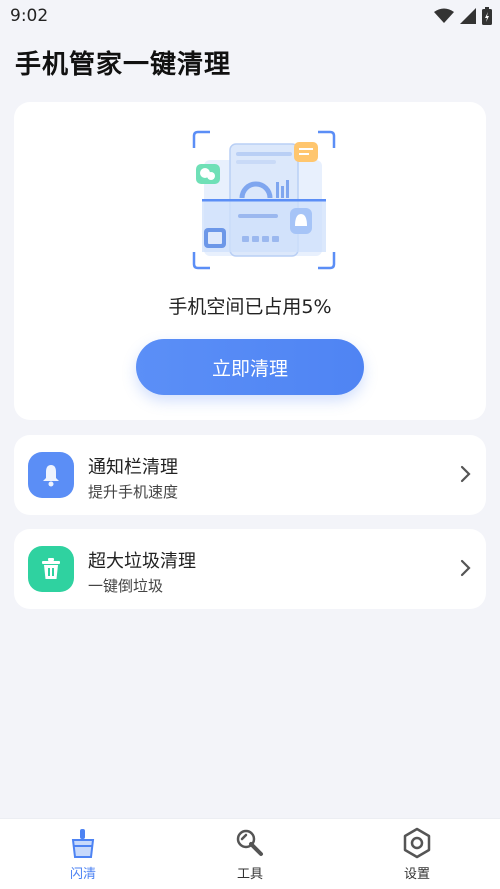 The height and width of the screenshot is (889, 500). I want to click on status-icons, so click(463, 16).